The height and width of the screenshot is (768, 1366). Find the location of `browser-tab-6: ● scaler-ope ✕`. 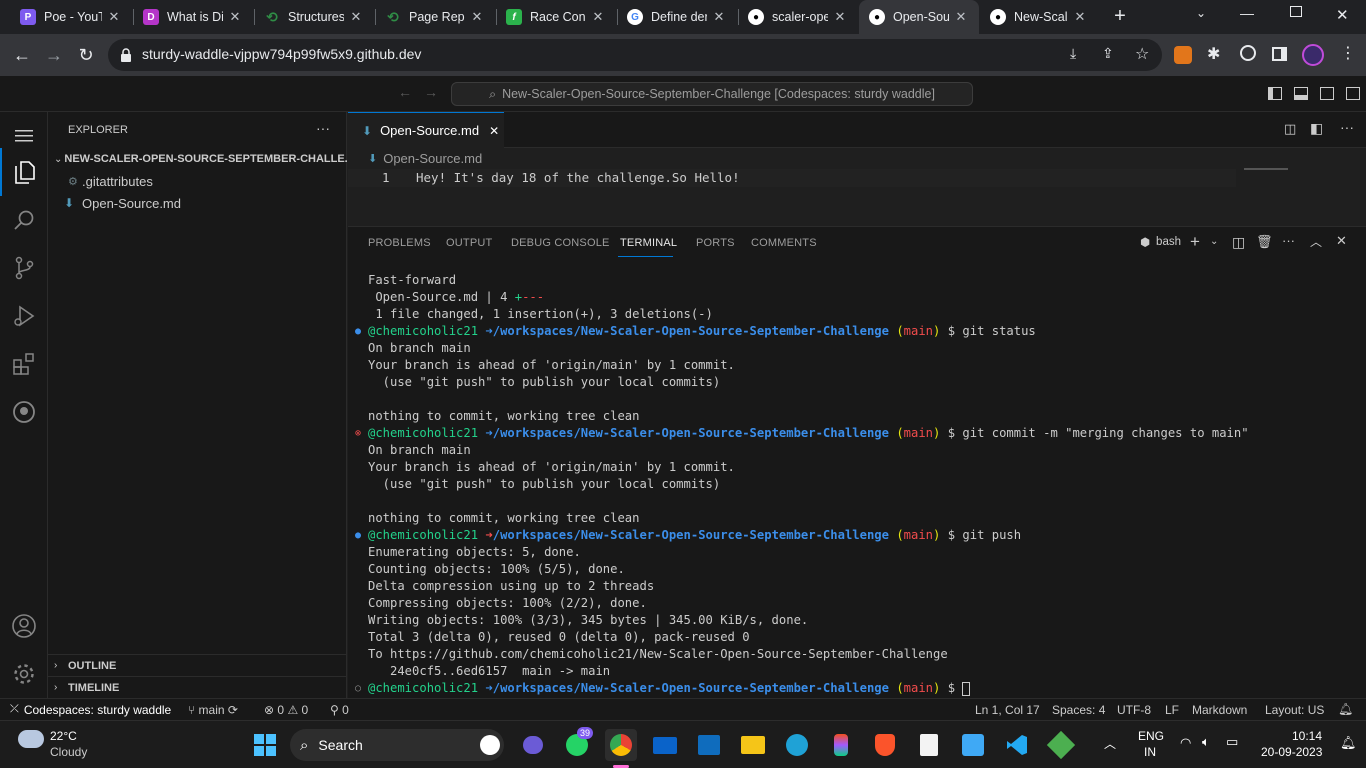

browser-tab-6: ● scaler-ope ✕ is located at coordinates (798, 17).